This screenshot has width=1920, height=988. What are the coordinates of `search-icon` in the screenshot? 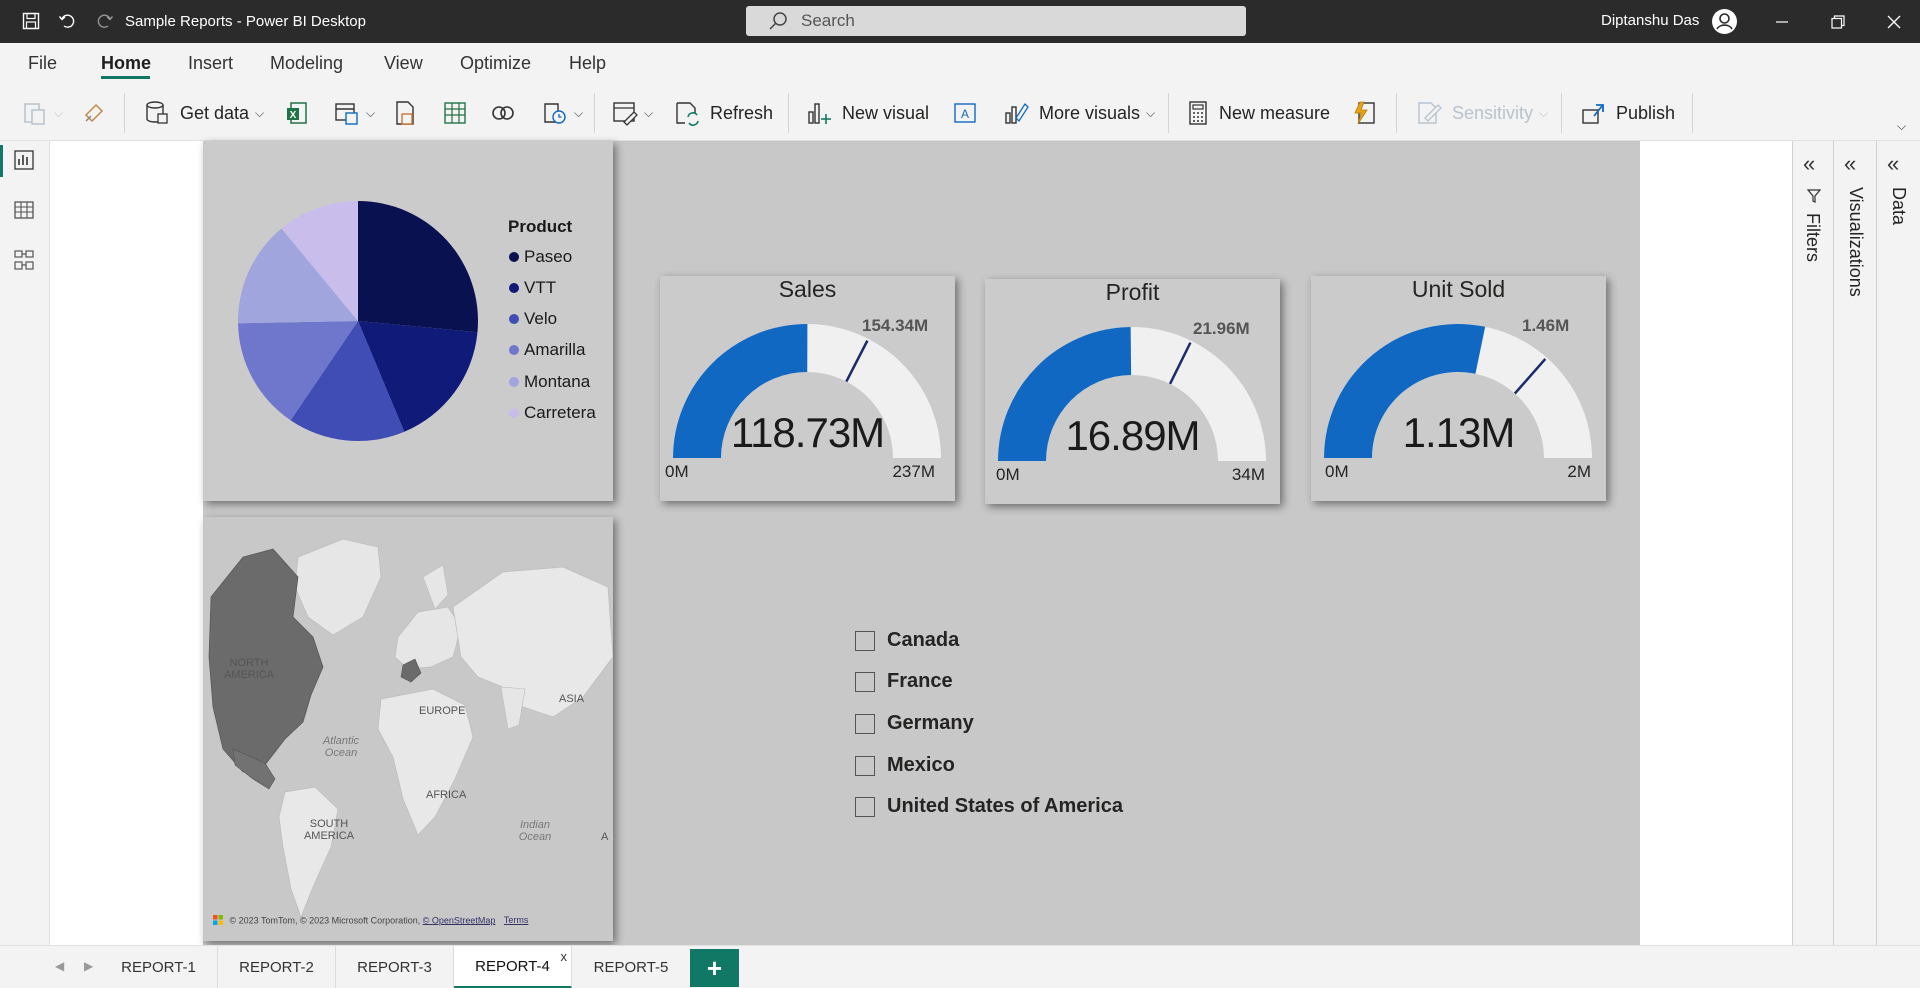 It's located at (778, 23).